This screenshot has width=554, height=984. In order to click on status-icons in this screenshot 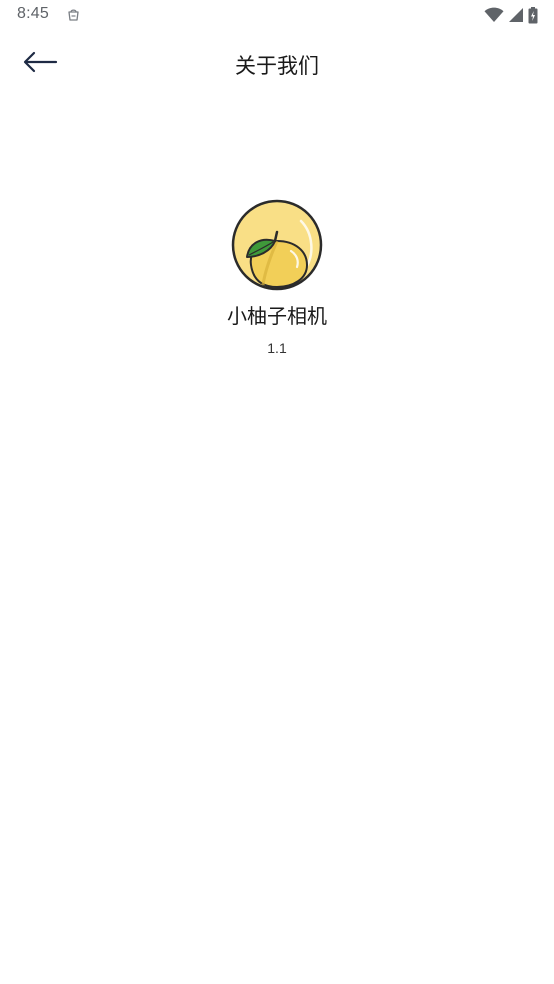, I will do `click(511, 15)`.